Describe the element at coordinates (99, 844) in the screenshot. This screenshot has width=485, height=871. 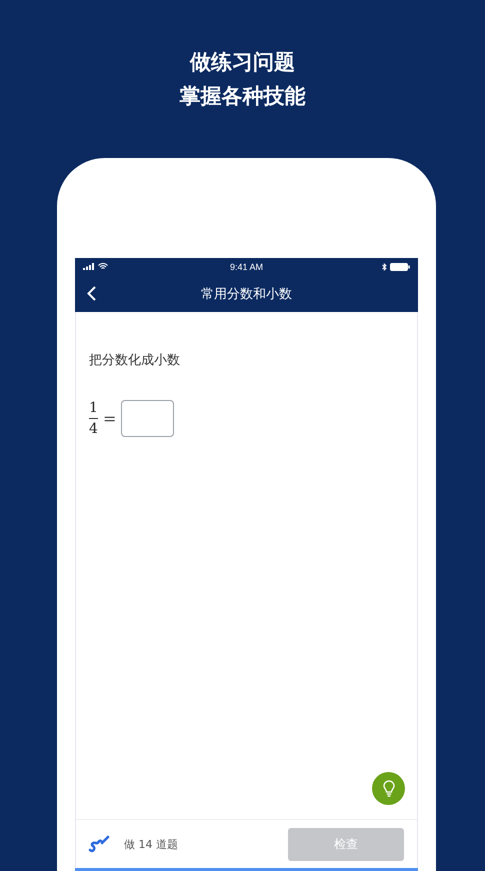
I see `squiggle-icon` at that location.